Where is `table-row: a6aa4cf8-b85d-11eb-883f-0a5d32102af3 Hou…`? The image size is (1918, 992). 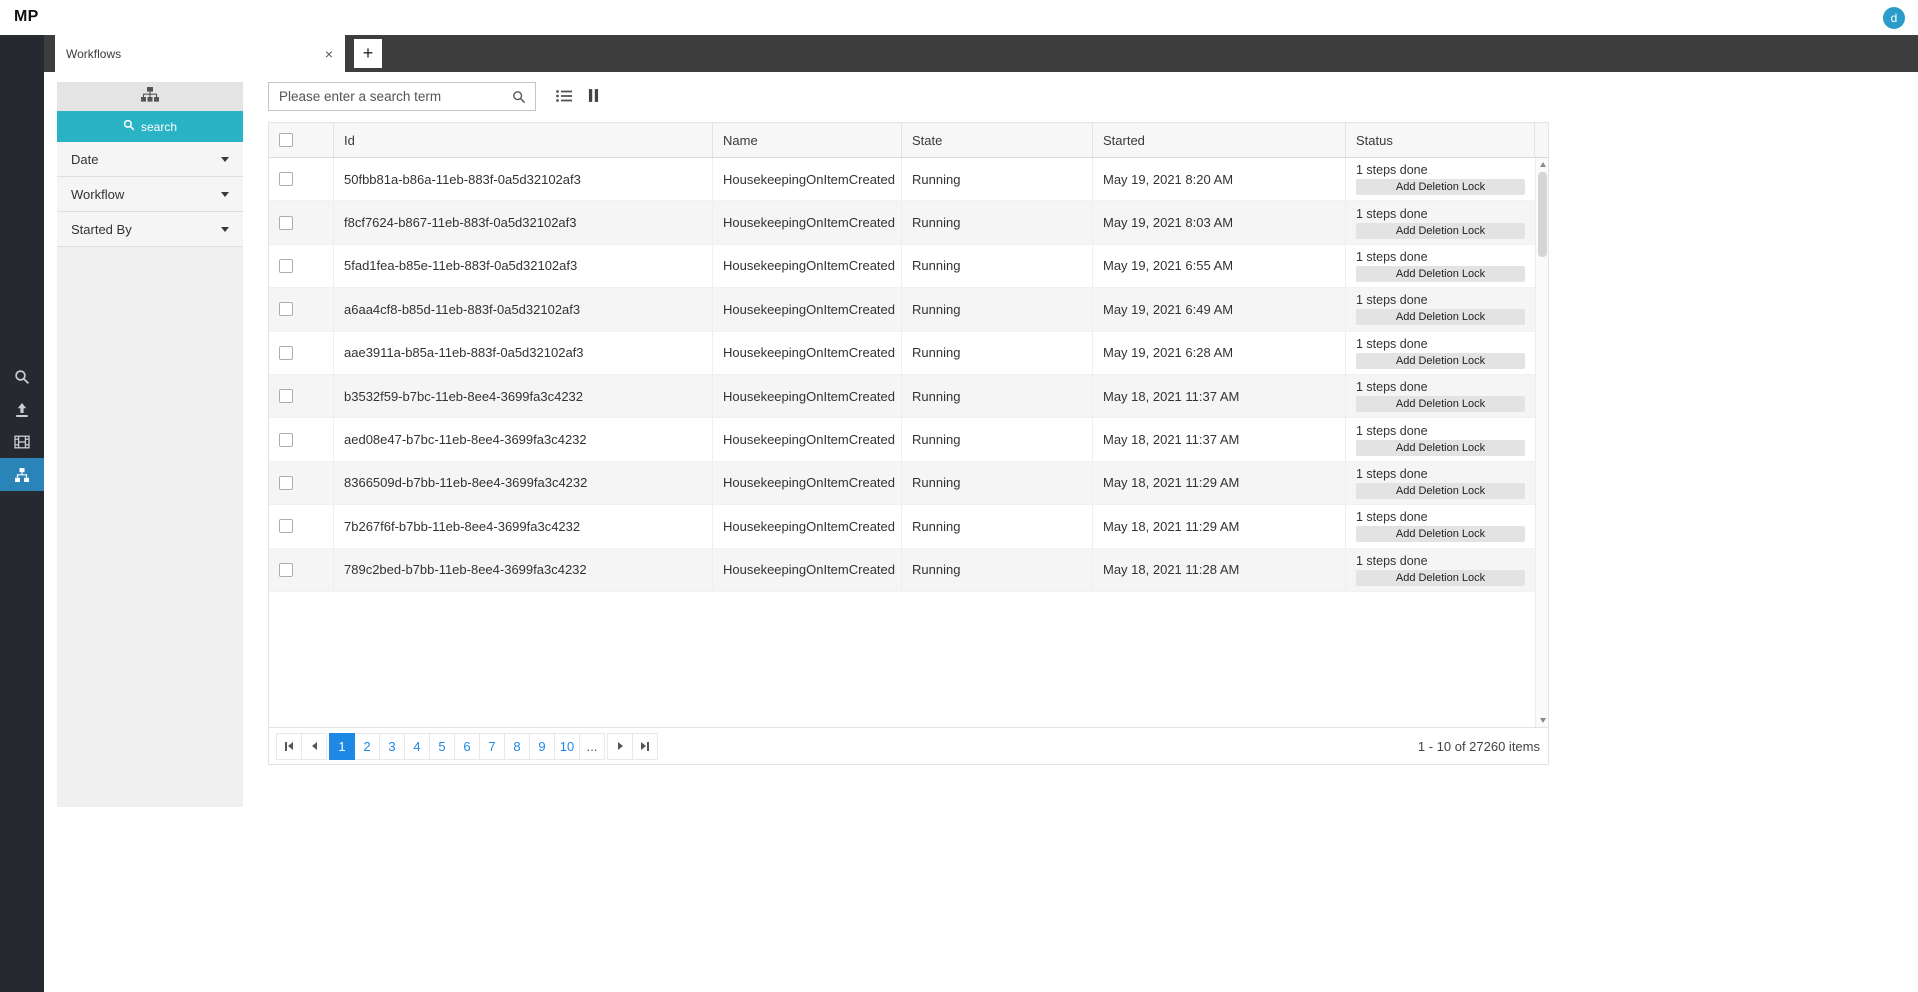
table-row: a6aa4cf8-b85d-11eb-883f-0a5d32102af3 Hou… is located at coordinates (902, 310).